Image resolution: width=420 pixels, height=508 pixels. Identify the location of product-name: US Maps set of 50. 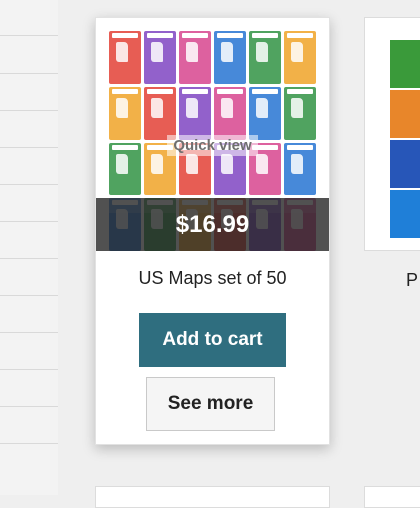
(212, 278).